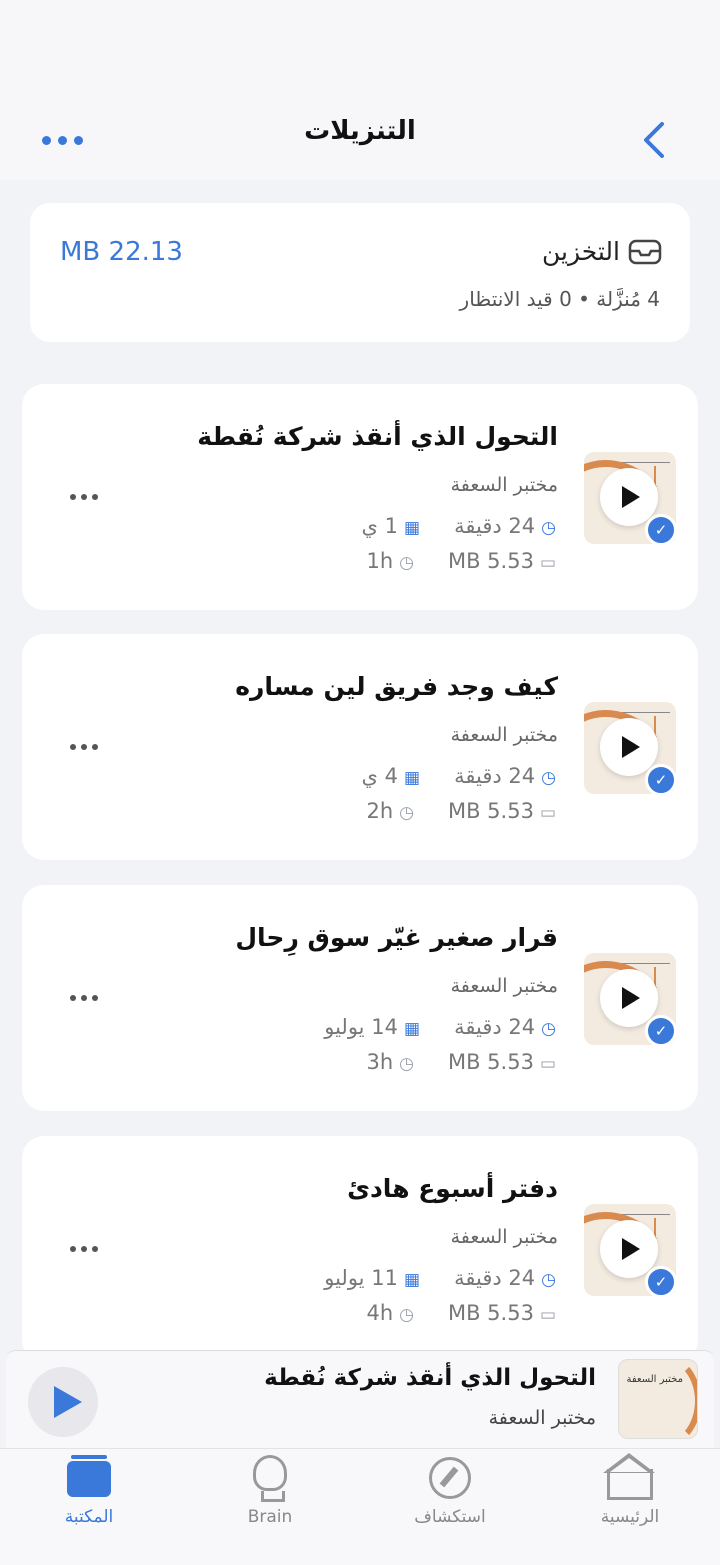 The height and width of the screenshot is (1565, 720). What do you see at coordinates (360, 90) in the screenshot?
I see `header-bar: التنزيلات` at bounding box center [360, 90].